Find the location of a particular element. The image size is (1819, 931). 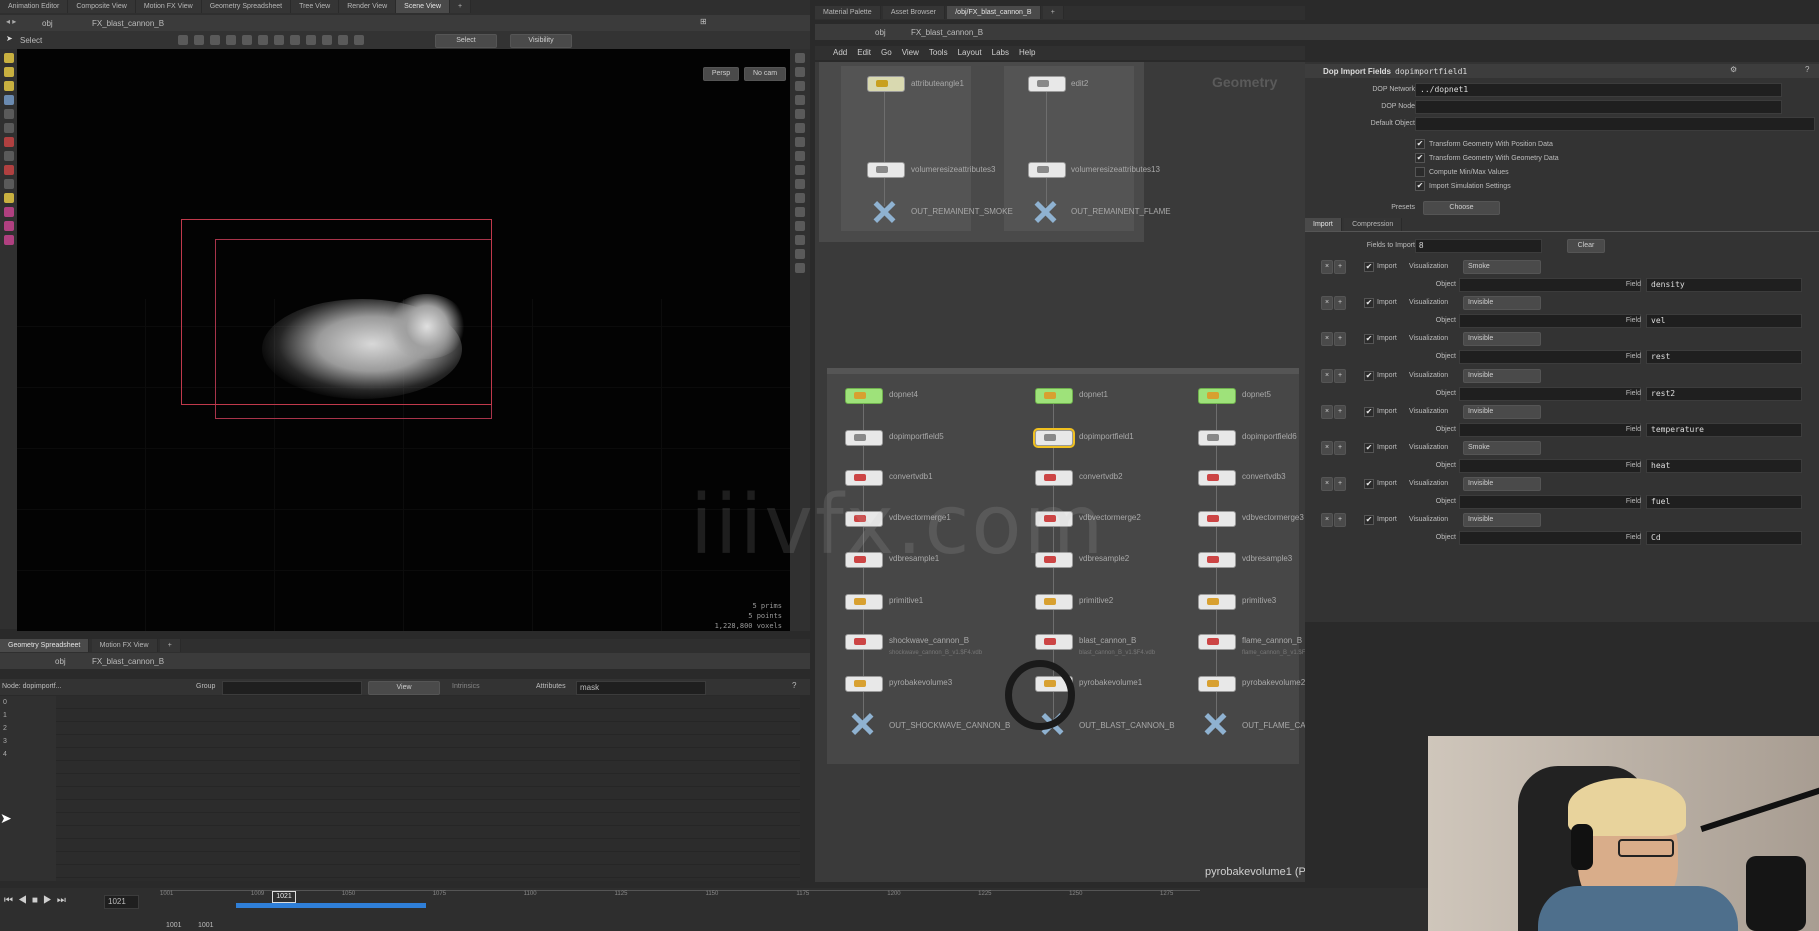

menu-help: Help is located at coordinates (1027, 52).